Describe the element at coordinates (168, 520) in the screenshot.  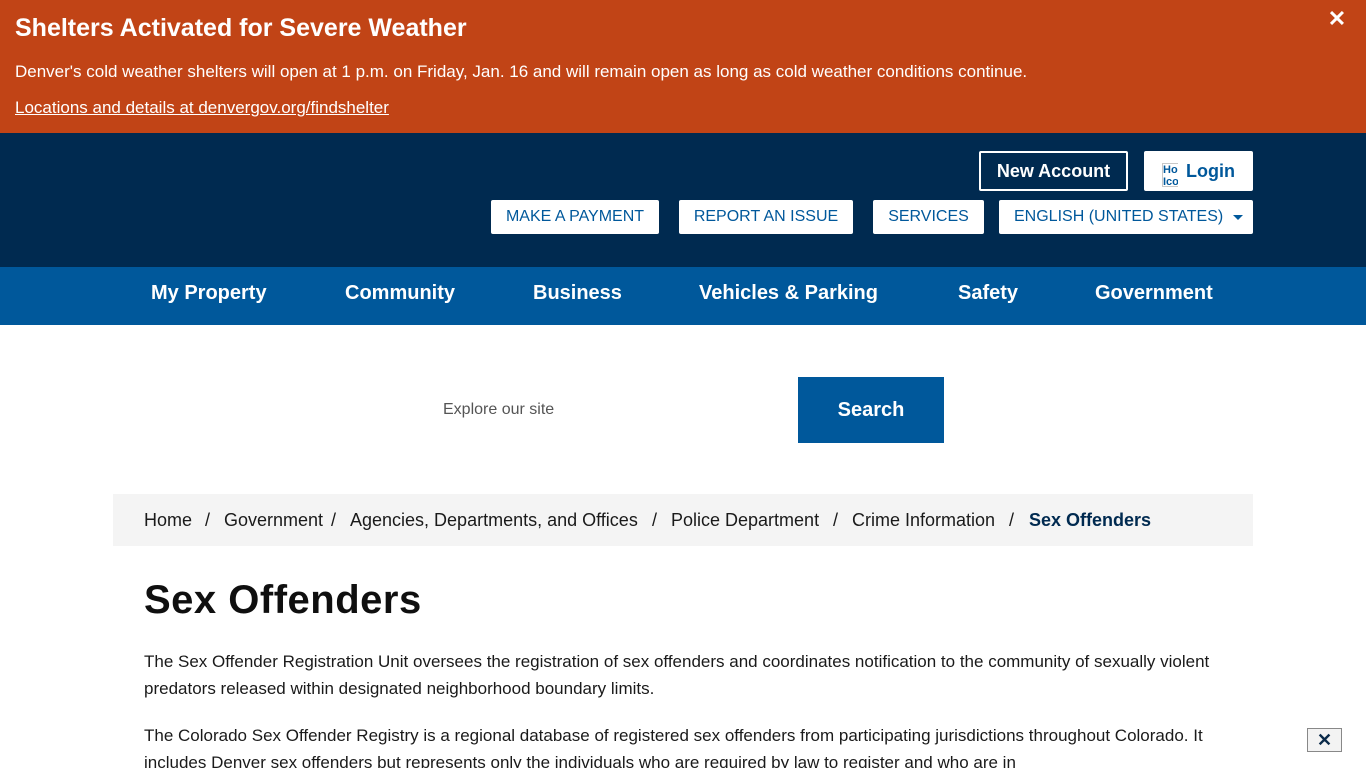
I see `breadcrumb-home: Home` at that location.